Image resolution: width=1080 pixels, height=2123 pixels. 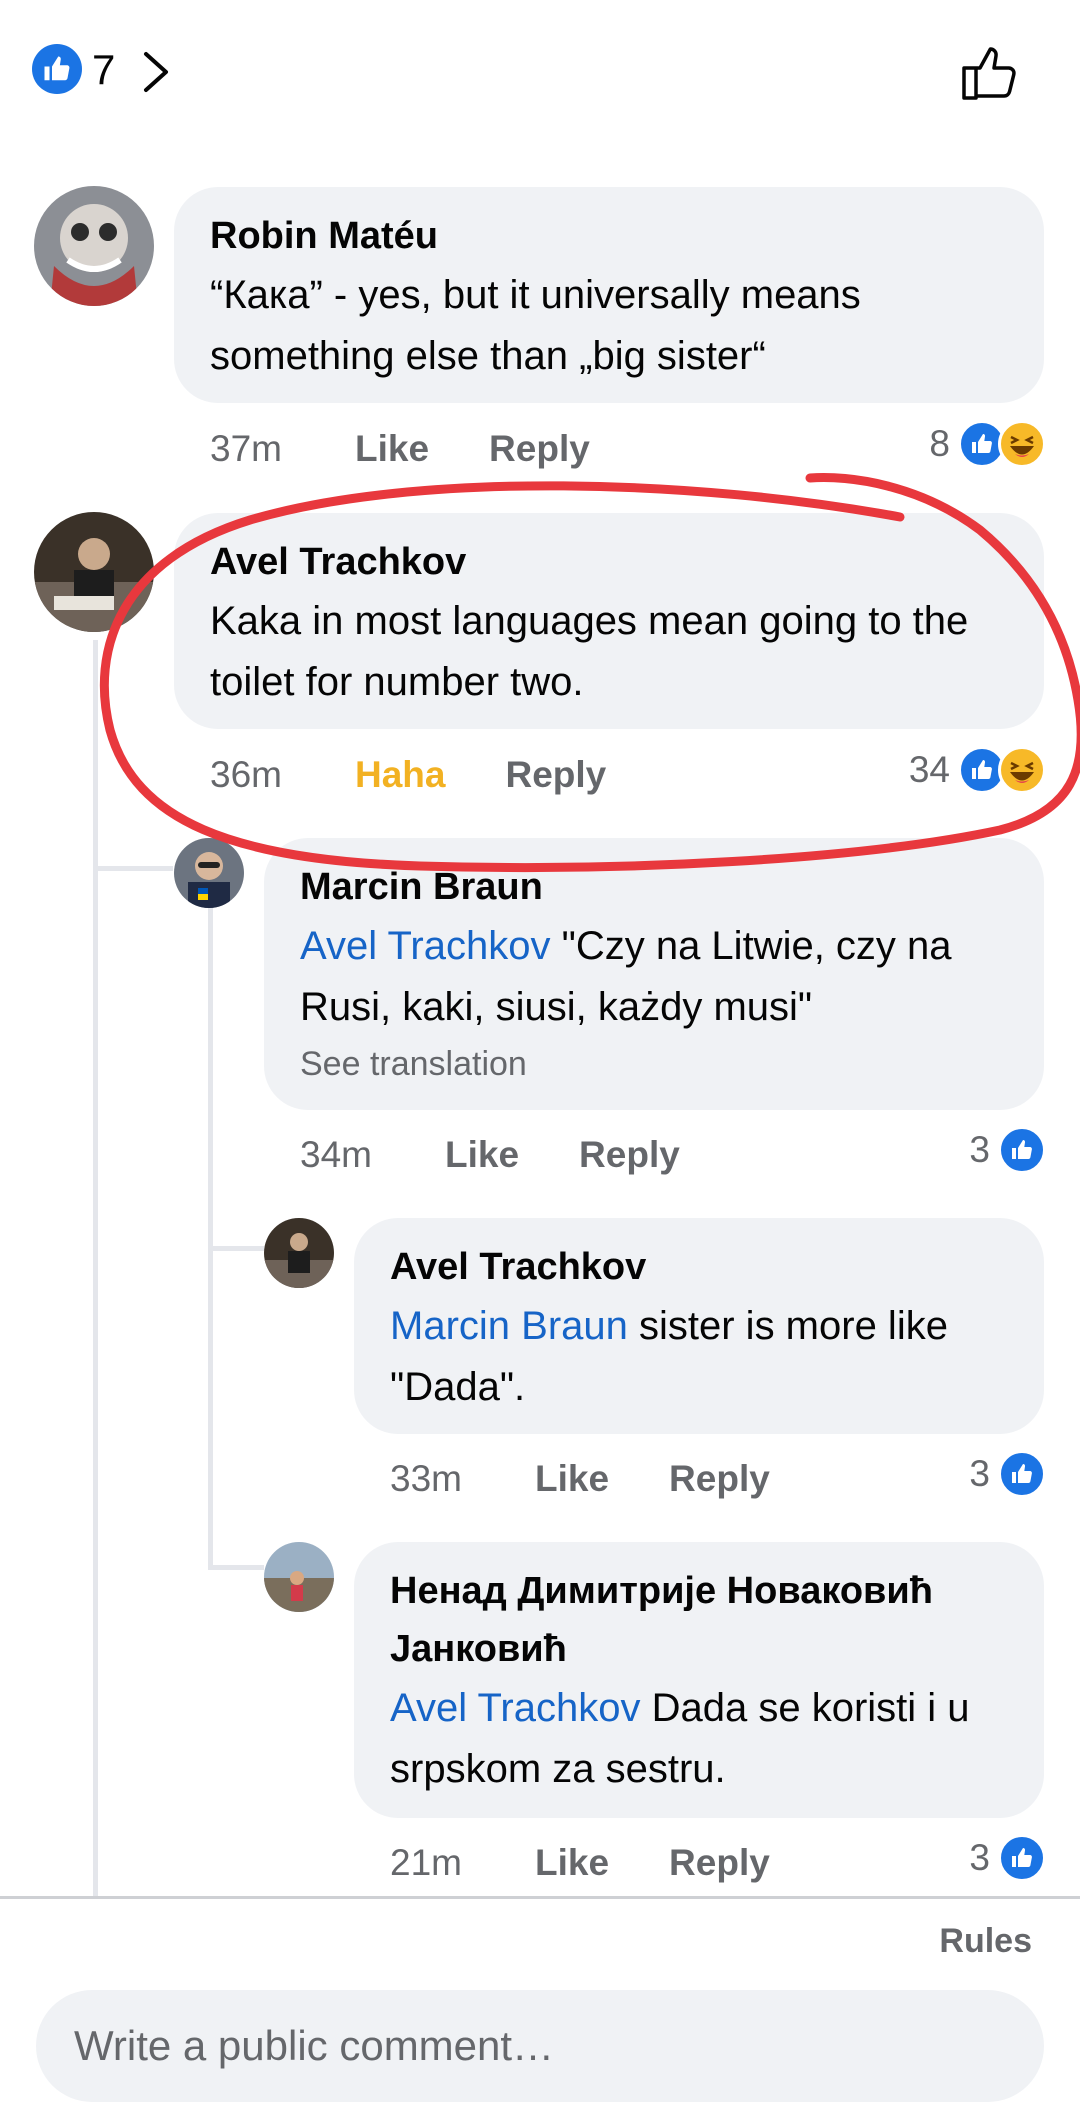 I want to click on mention-link: Marcin Braun, so click(x=509, y=1326).